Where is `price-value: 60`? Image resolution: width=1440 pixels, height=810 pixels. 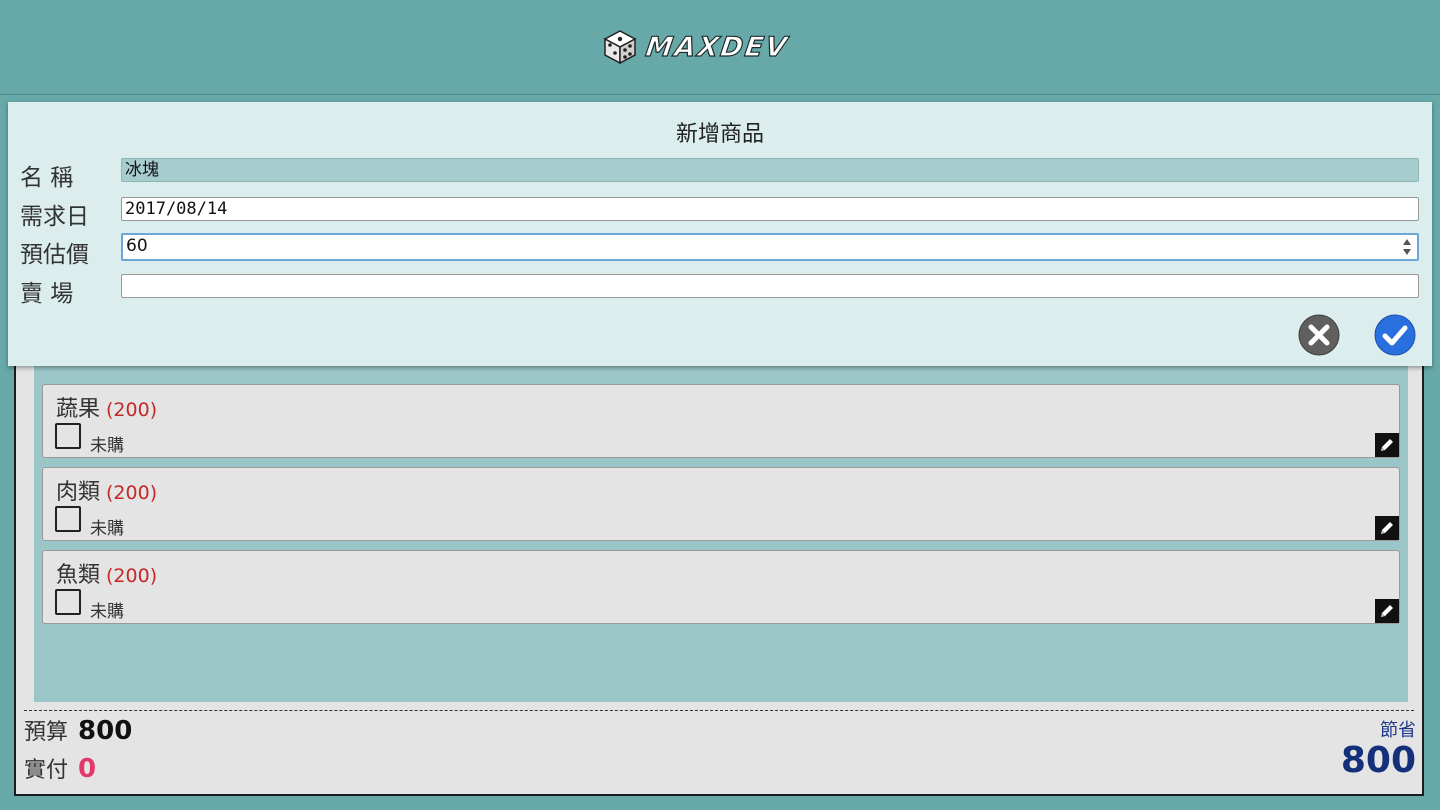 price-value: 60 is located at coordinates (137, 246).